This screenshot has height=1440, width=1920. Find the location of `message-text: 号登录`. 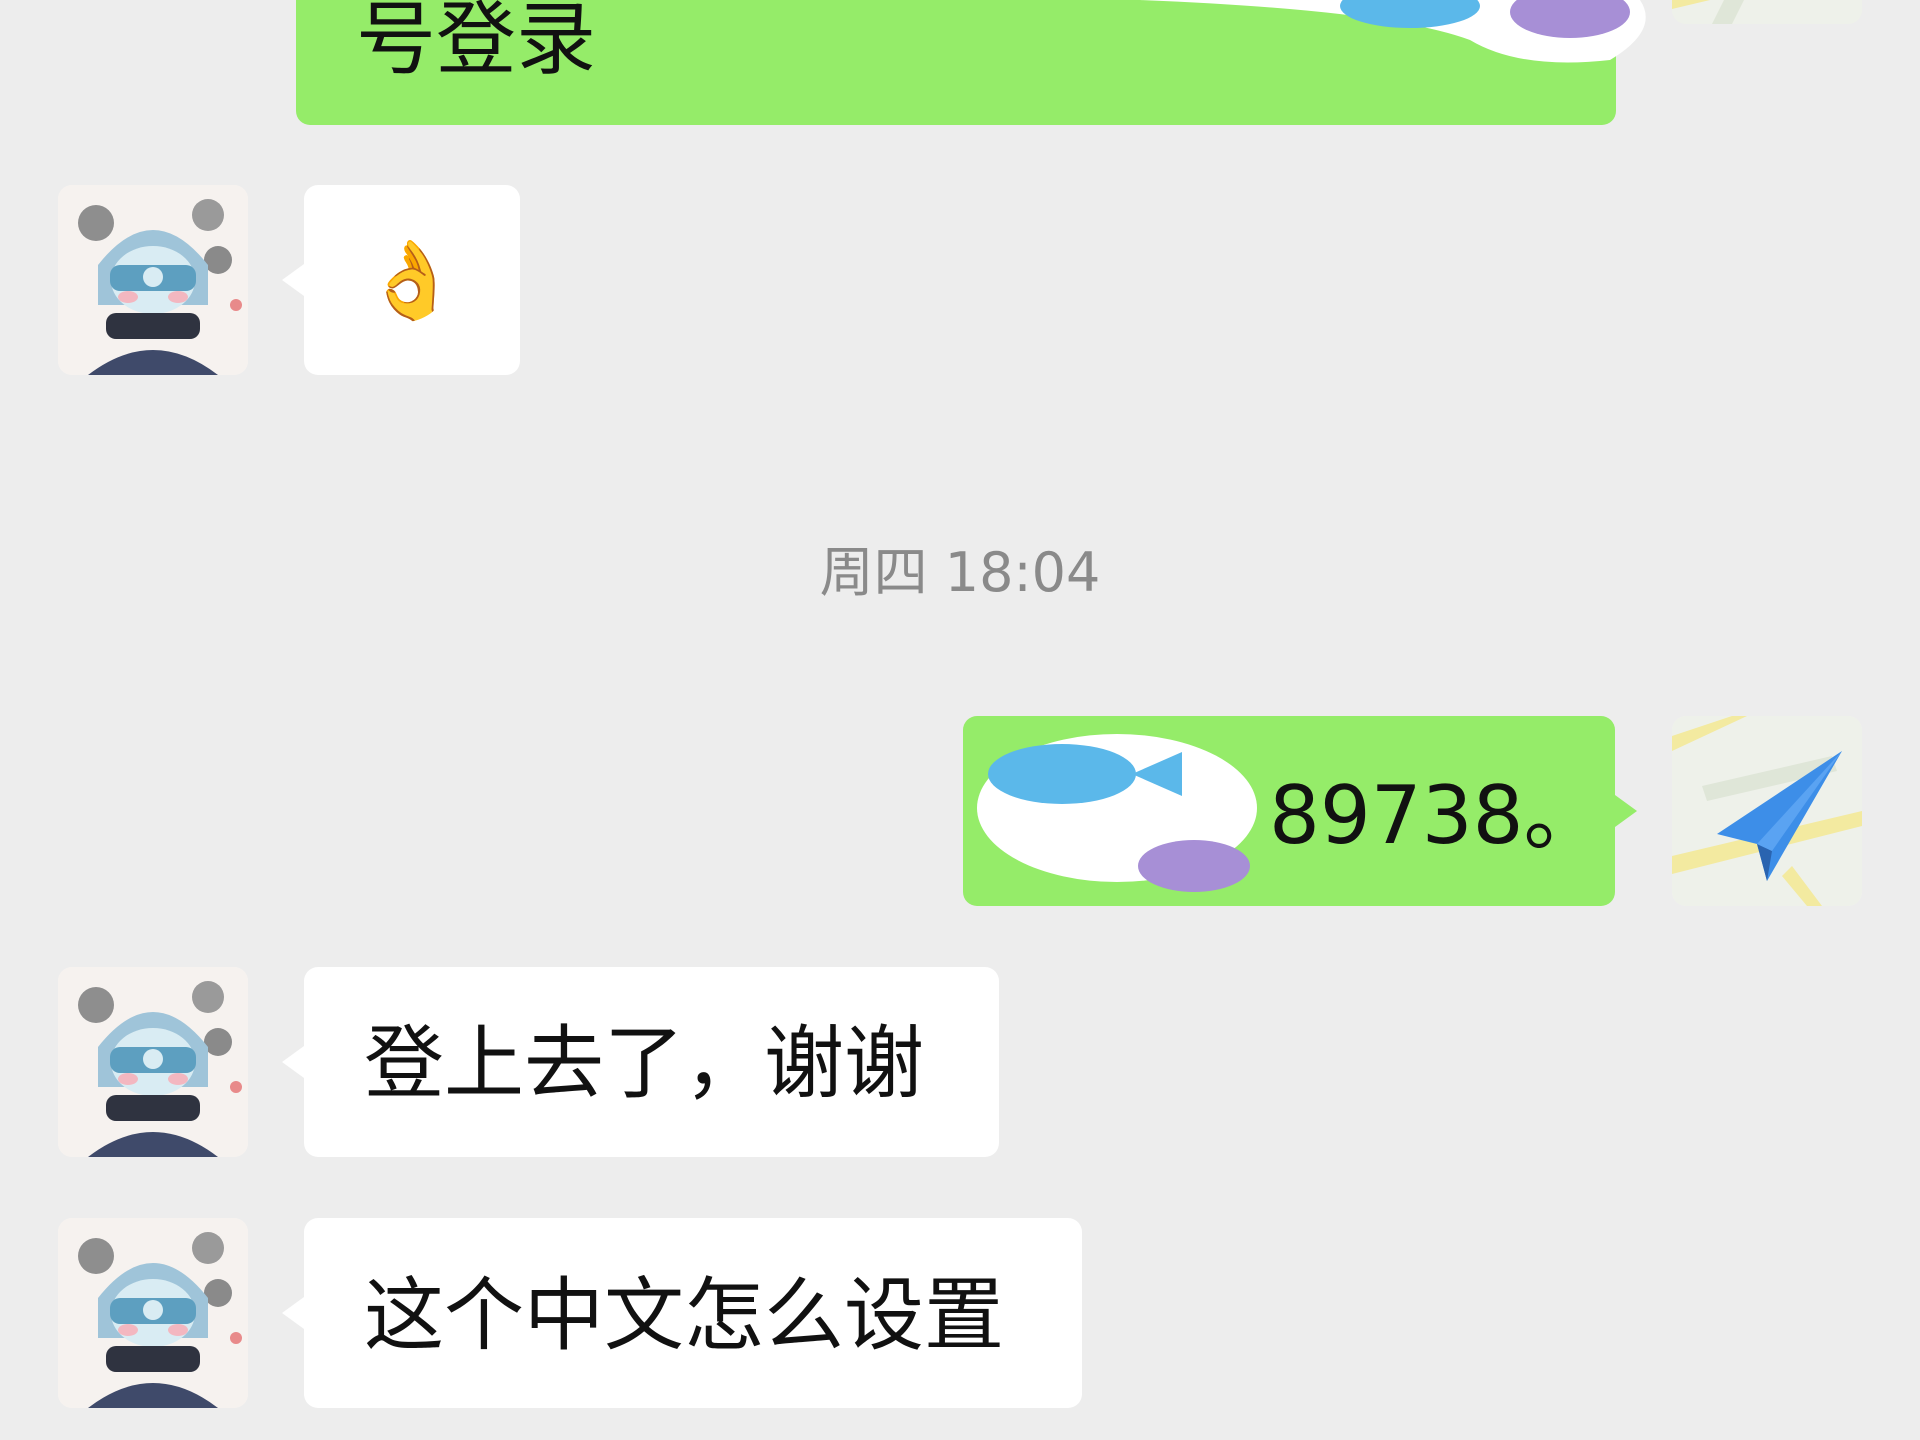

message-text: 号登录 is located at coordinates (476, 43).